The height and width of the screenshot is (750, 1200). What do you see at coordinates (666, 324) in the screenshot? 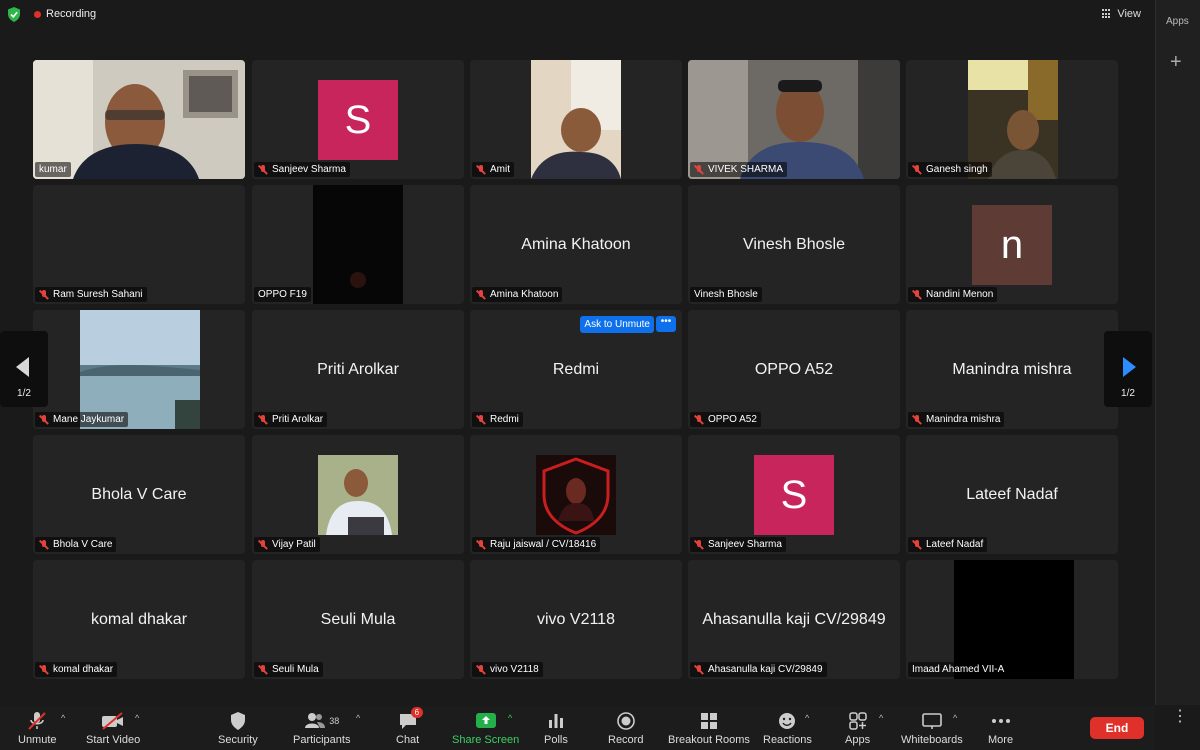
I see `more-options-button: •••` at bounding box center [666, 324].